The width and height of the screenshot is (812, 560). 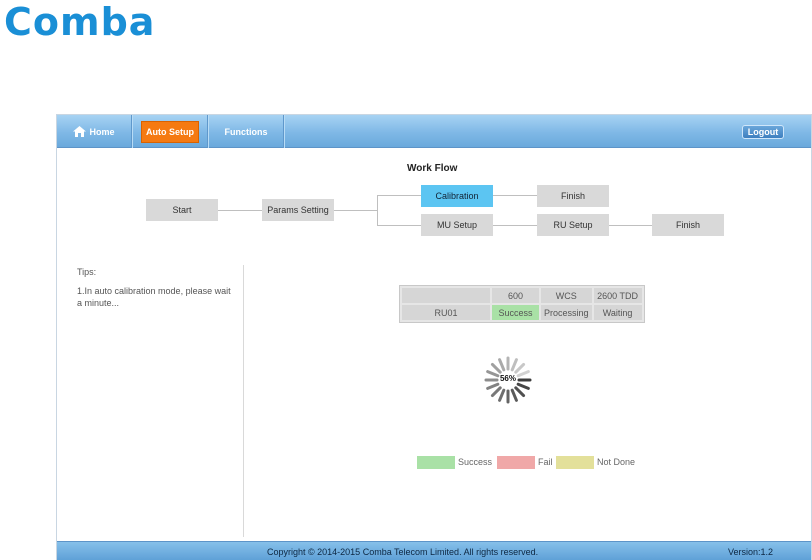 What do you see at coordinates (80, 22) in the screenshot?
I see `logo-text: Comba` at bounding box center [80, 22].